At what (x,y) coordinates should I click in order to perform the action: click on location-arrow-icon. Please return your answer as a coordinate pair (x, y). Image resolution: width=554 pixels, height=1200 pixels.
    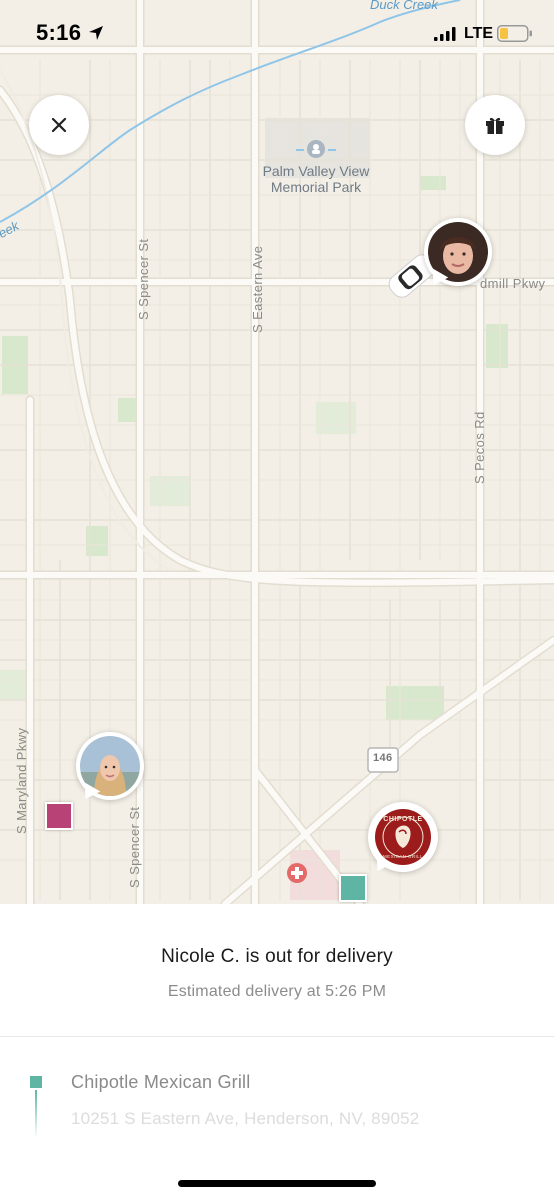
    Looking at the image, I should click on (96, 33).